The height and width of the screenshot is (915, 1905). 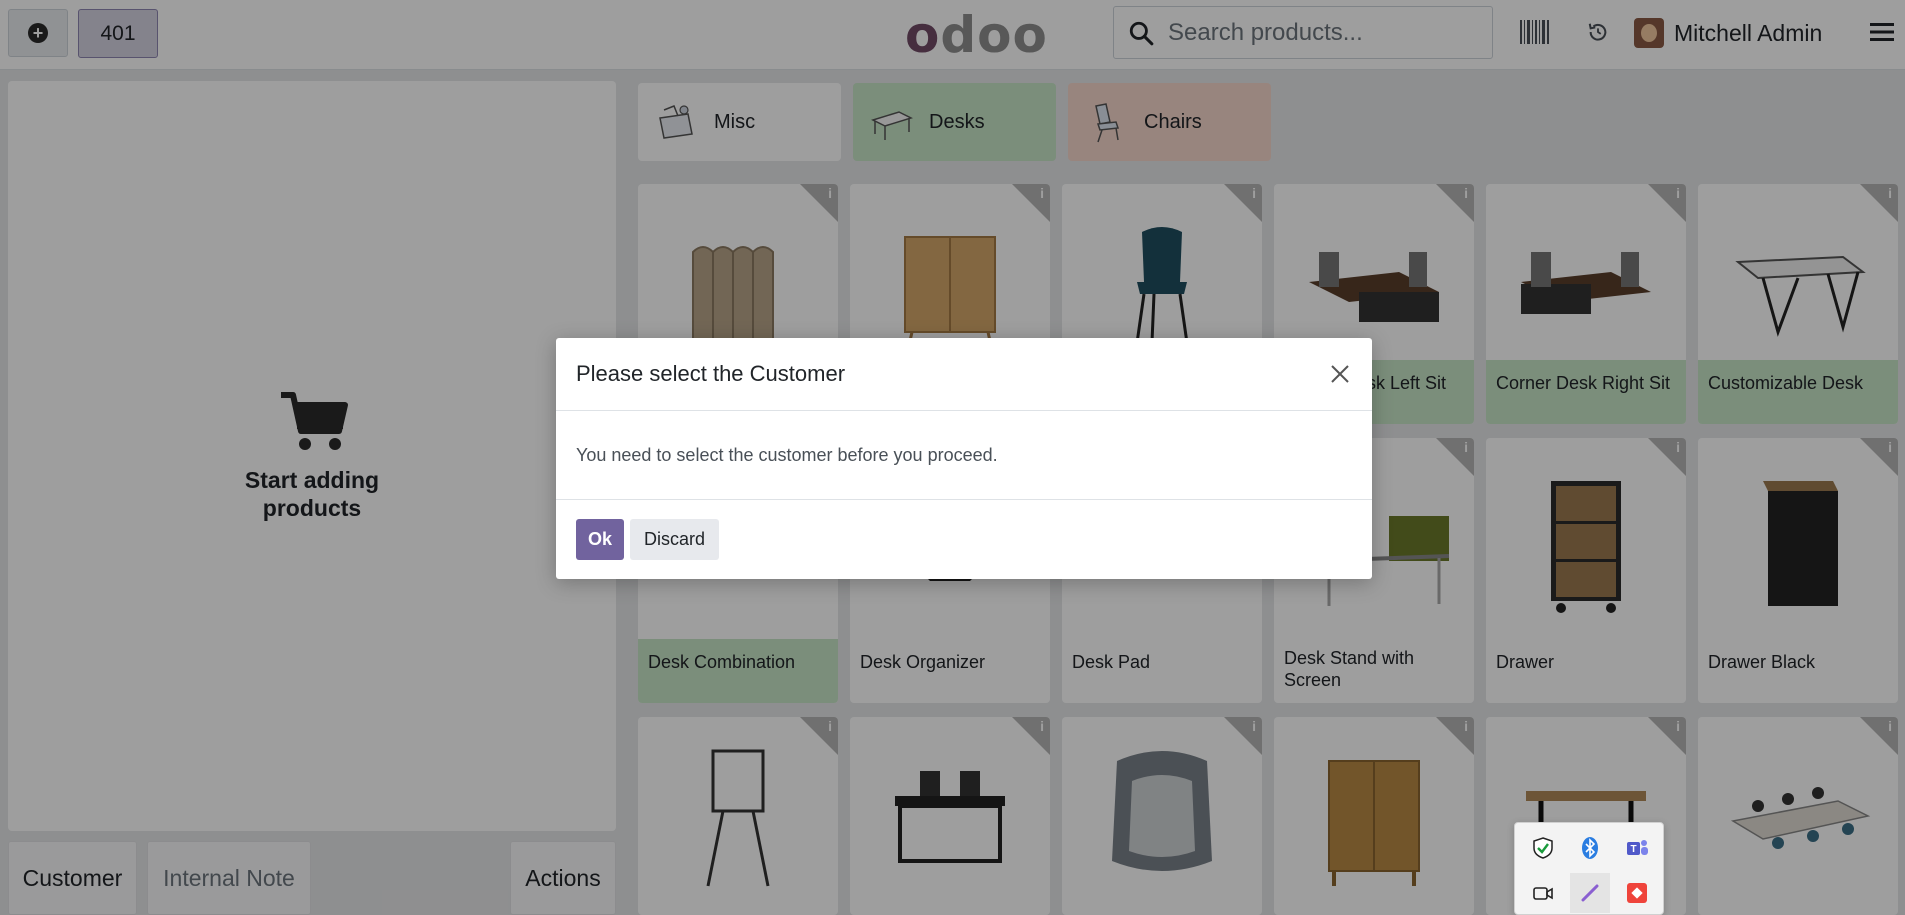 What do you see at coordinates (964, 374) in the screenshot?
I see `dialog-header: Please select the Customer` at bounding box center [964, 374].